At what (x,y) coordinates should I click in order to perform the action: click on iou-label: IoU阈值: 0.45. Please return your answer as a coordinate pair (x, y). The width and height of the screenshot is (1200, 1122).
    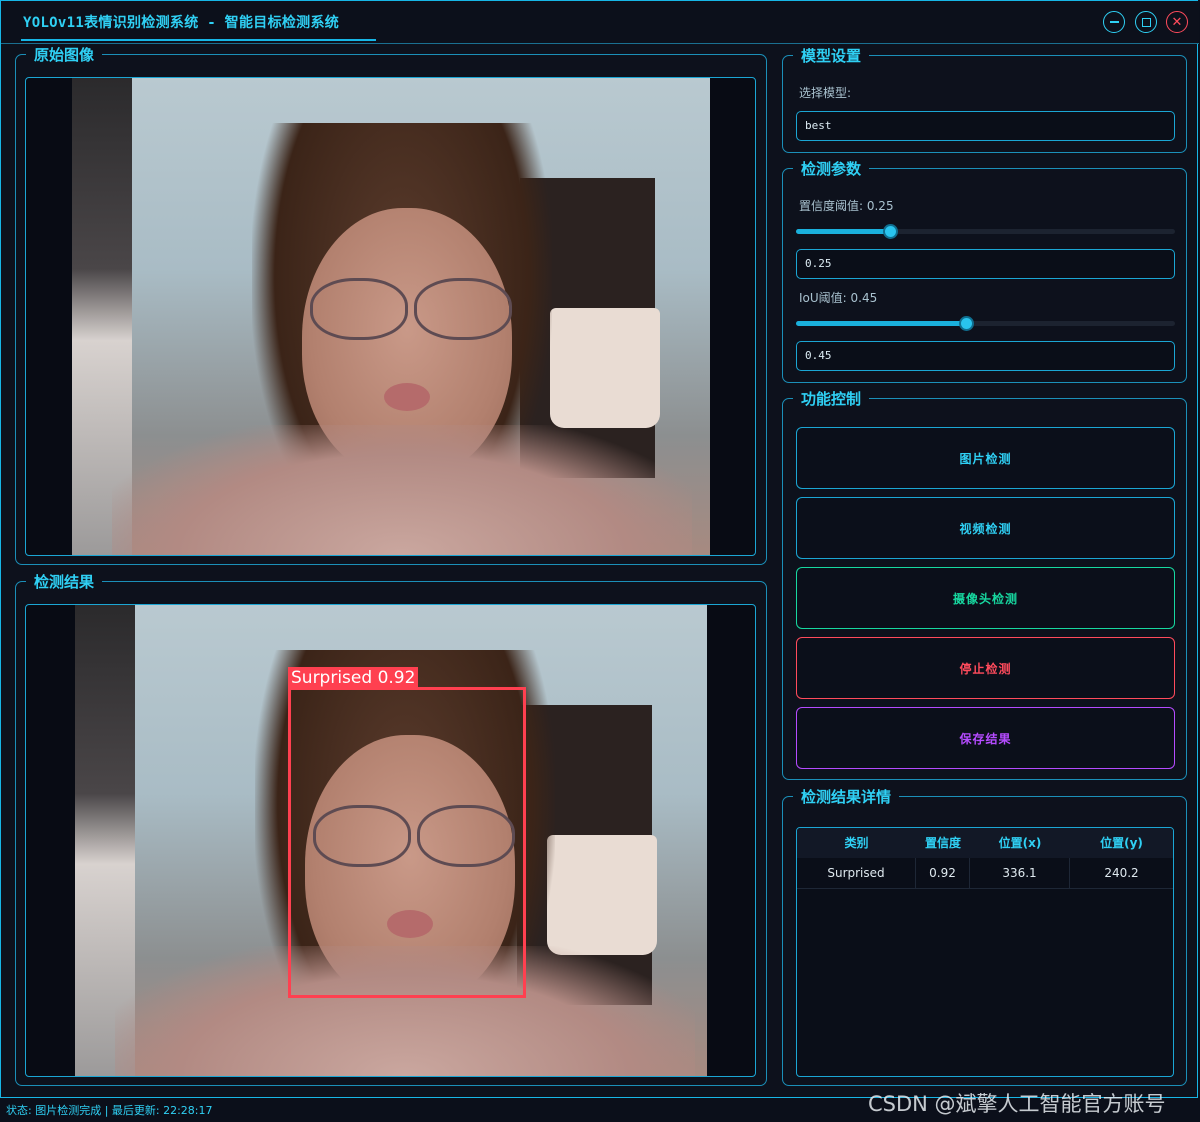
    Looking at the image, I should click on (838, 298).